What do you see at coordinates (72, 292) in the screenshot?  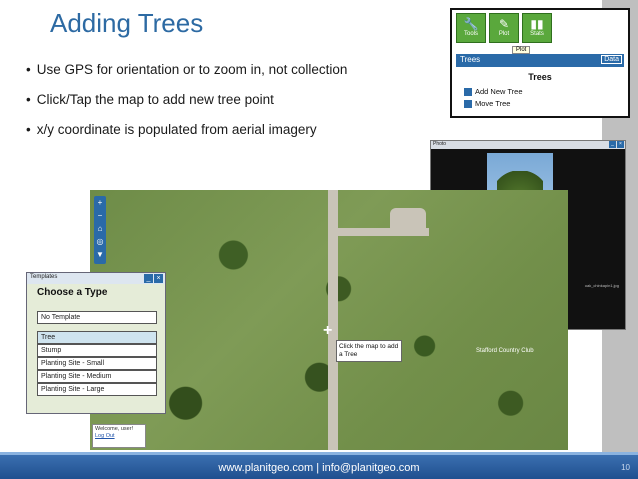 I see `choose-type-heading: Choose a Type` at bounding box center [72, 292].